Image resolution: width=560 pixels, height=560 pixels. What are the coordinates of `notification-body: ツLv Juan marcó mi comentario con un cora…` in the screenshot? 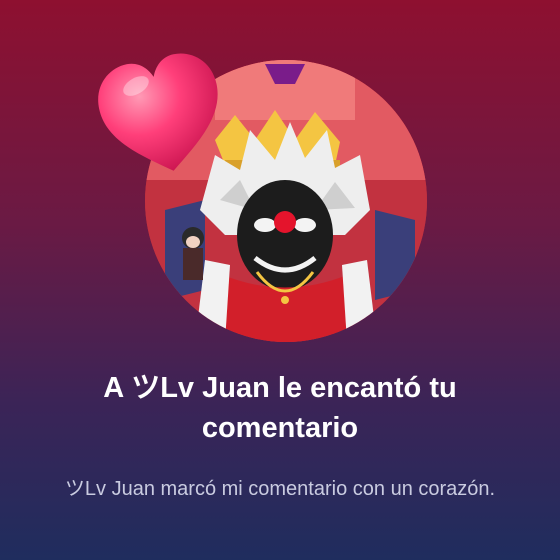 It's located at (280, 489).